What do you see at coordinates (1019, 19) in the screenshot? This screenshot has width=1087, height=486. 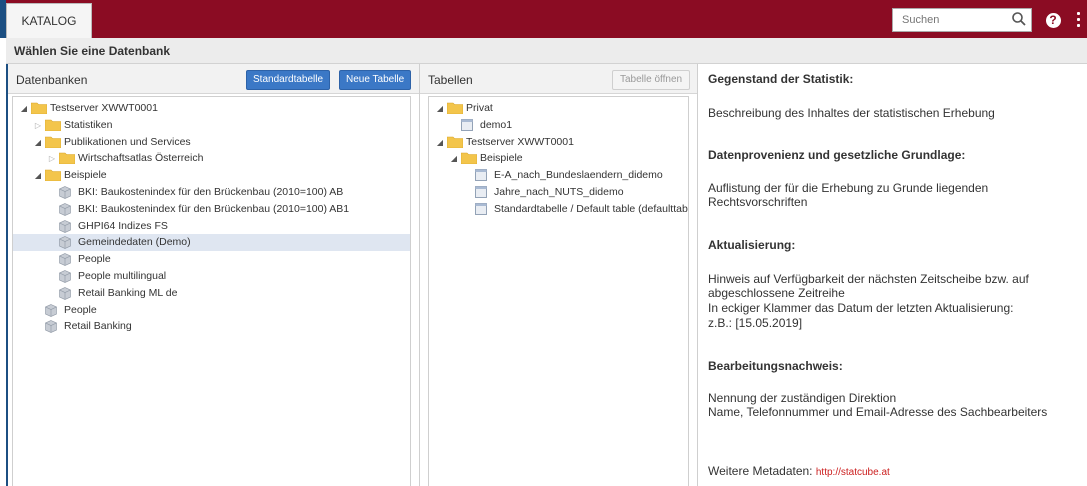 I see `search-icon` at bounding box center [1019, 19].